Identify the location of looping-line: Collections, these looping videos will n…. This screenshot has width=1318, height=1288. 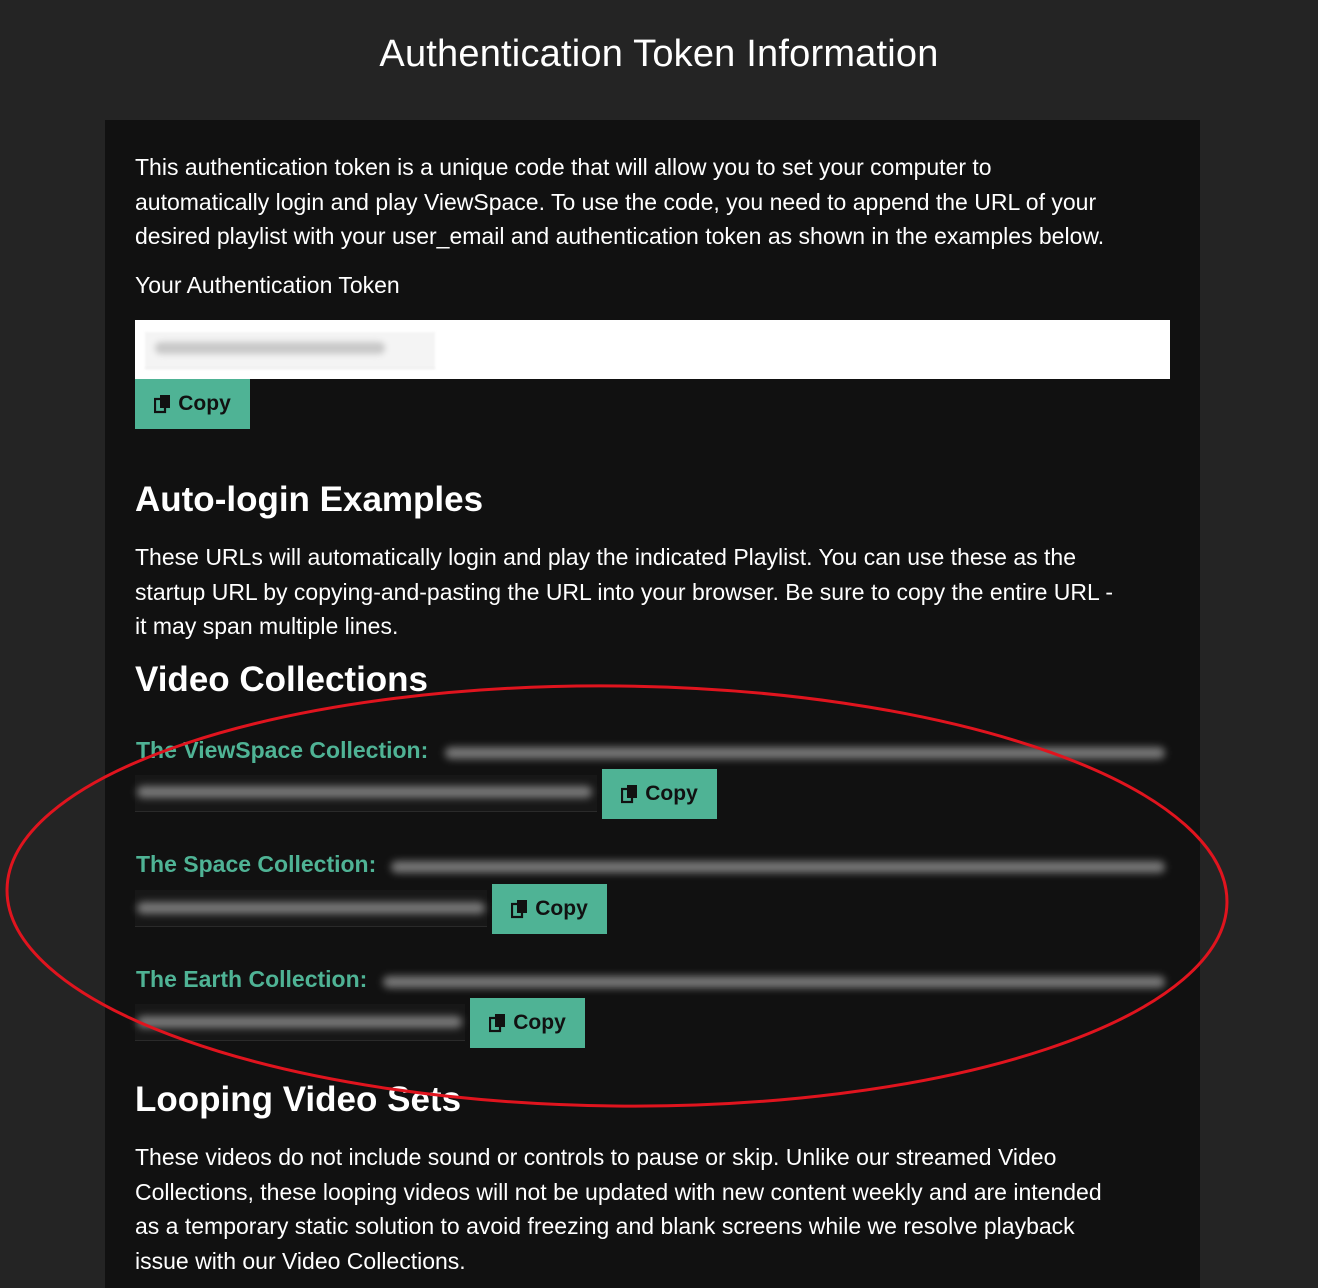
(618, 1191).